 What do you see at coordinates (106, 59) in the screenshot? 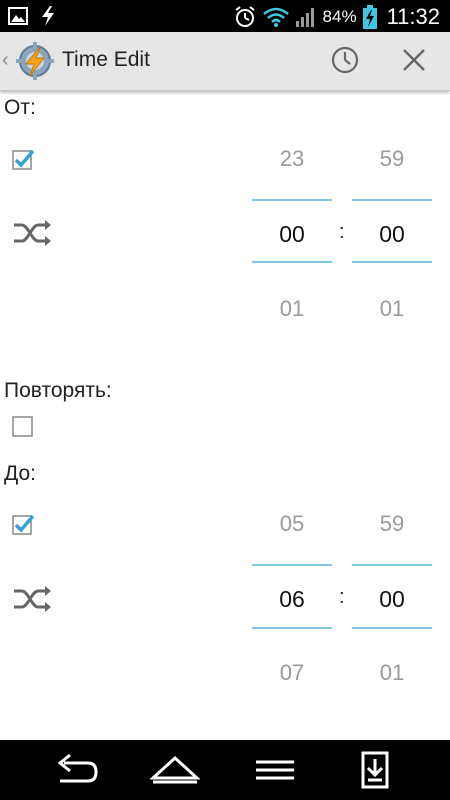
I see `page-title: Time Edit` at bounding box center [106, 59].